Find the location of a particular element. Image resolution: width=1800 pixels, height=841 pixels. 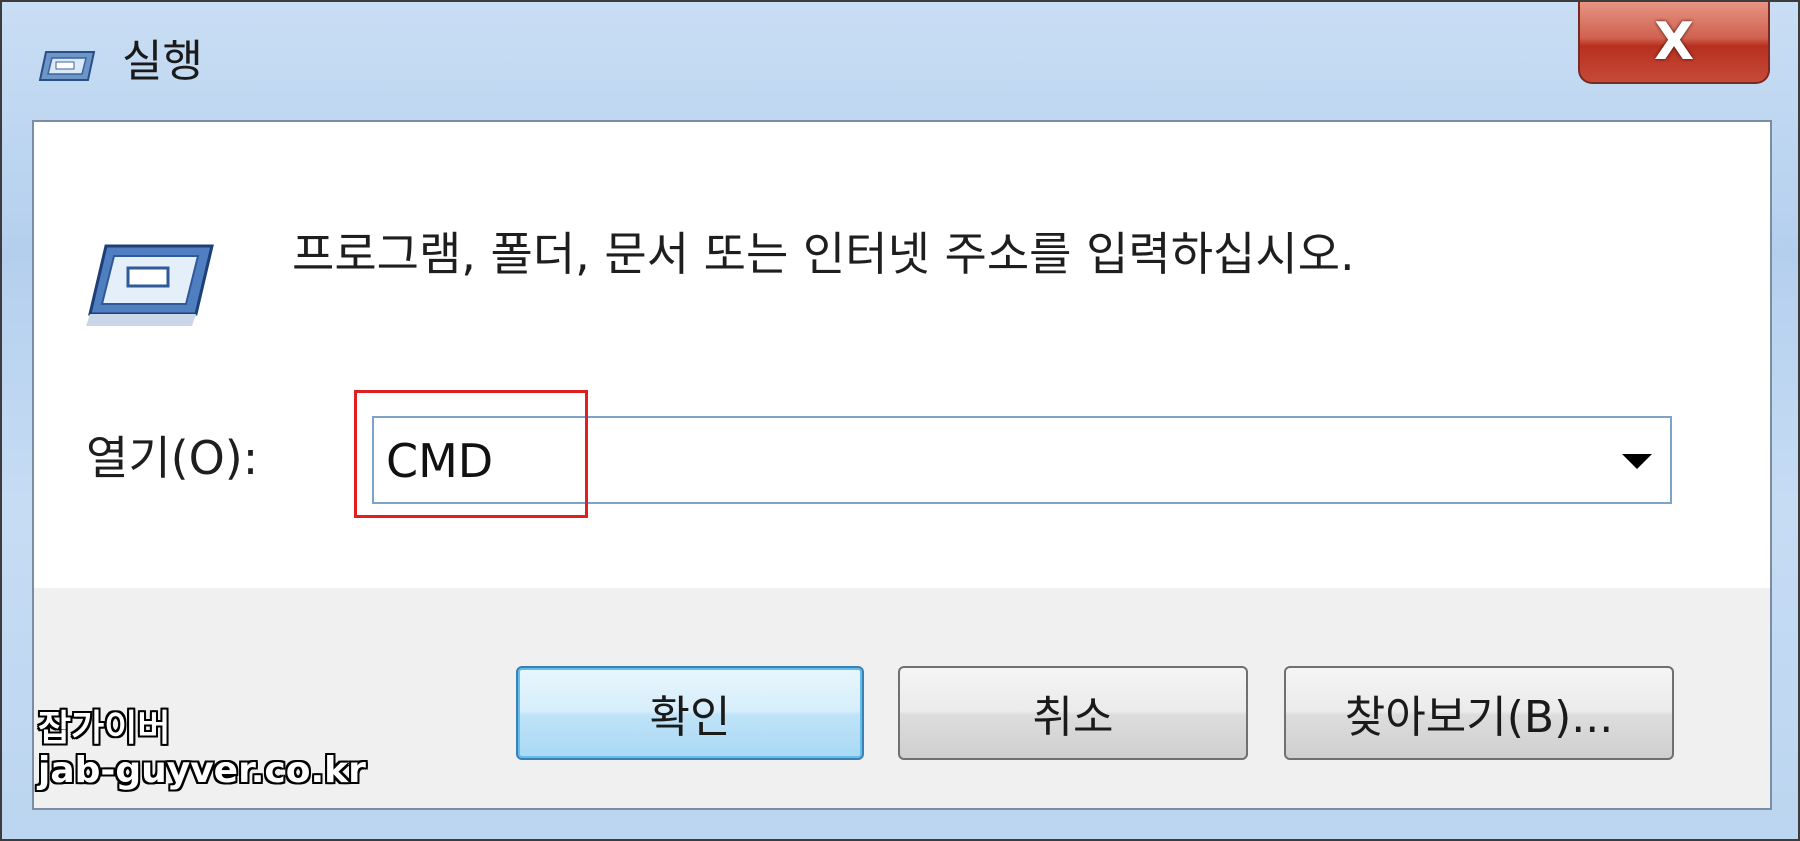

open-combobox is located at coordinates (1022, 460).